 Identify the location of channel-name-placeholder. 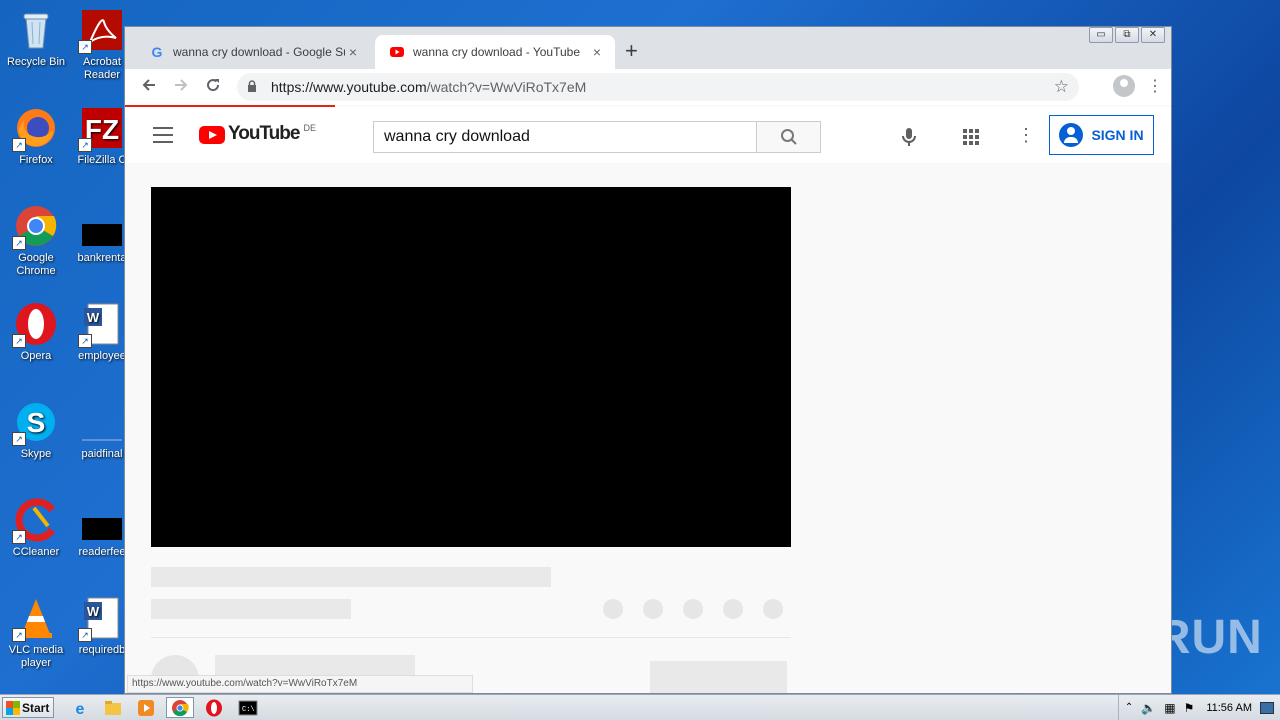
(315, 665).